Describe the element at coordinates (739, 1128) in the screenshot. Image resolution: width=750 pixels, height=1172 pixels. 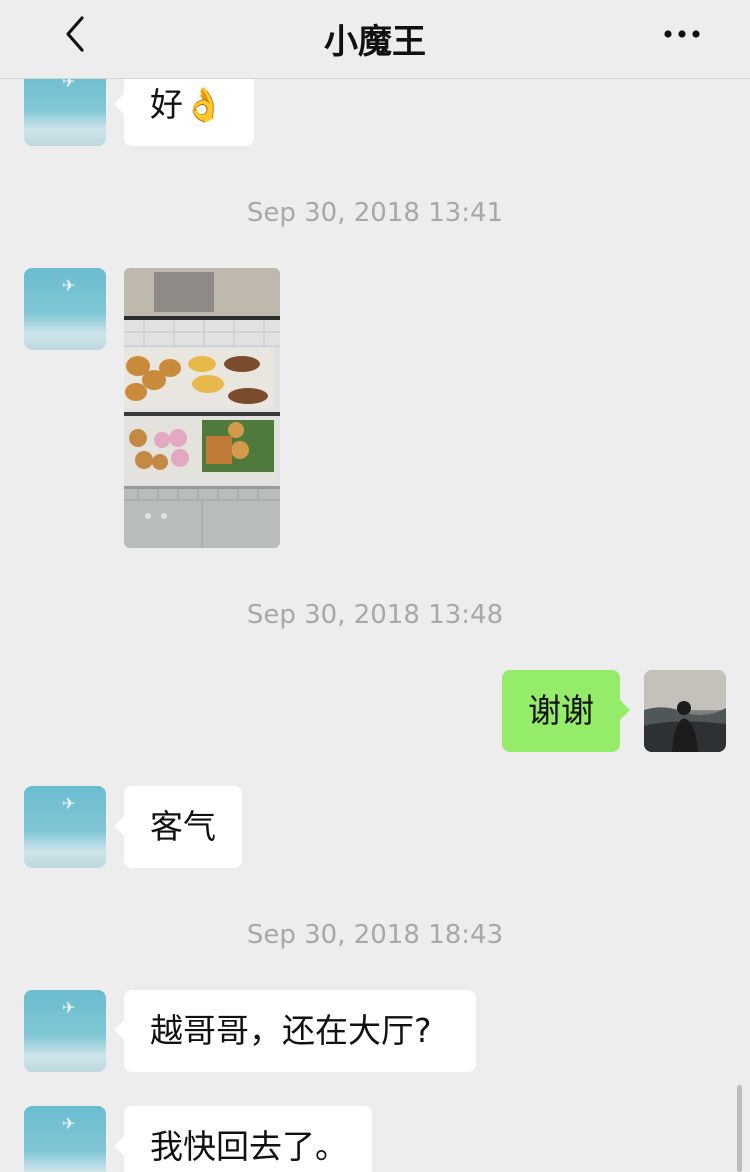
I see `scrollbar` at that location.